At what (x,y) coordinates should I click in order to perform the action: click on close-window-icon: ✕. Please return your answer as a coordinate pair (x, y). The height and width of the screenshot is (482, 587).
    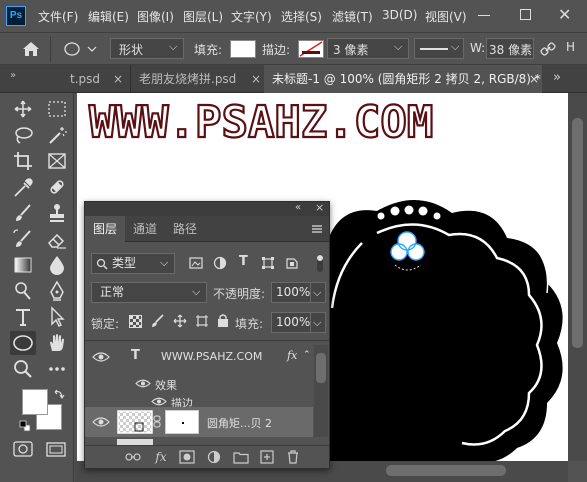
    Looking at the image, I should click on (564, 14).